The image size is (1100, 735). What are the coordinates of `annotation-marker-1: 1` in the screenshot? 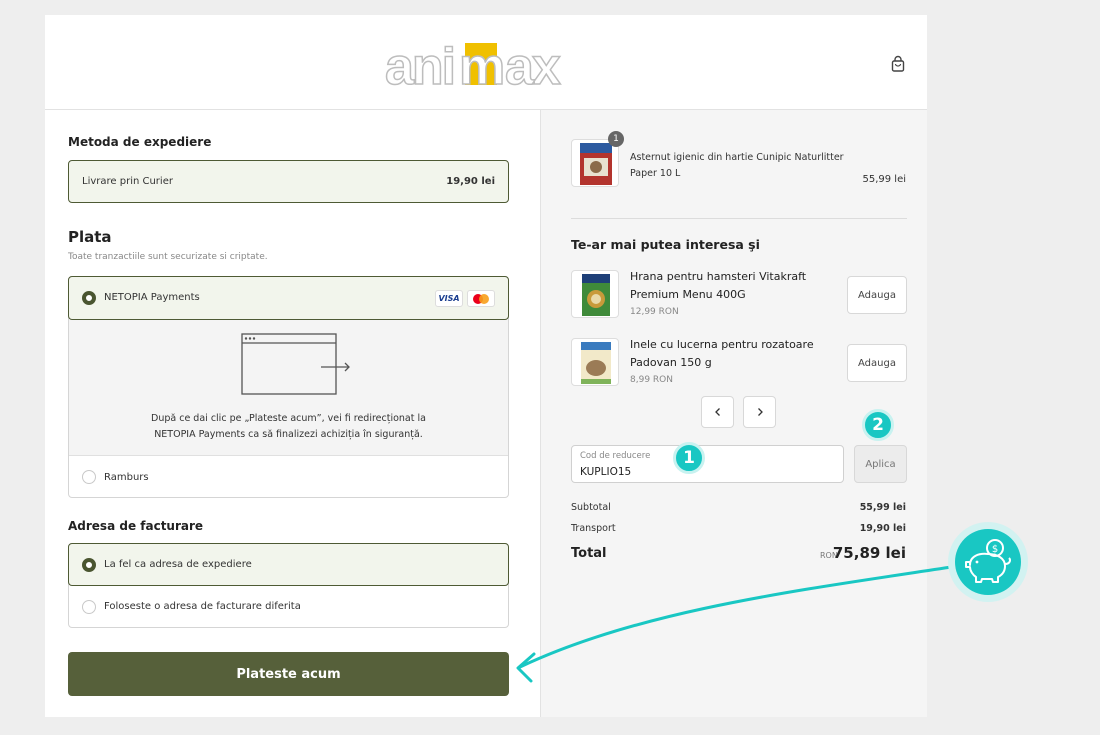 It's located at (689, 458).